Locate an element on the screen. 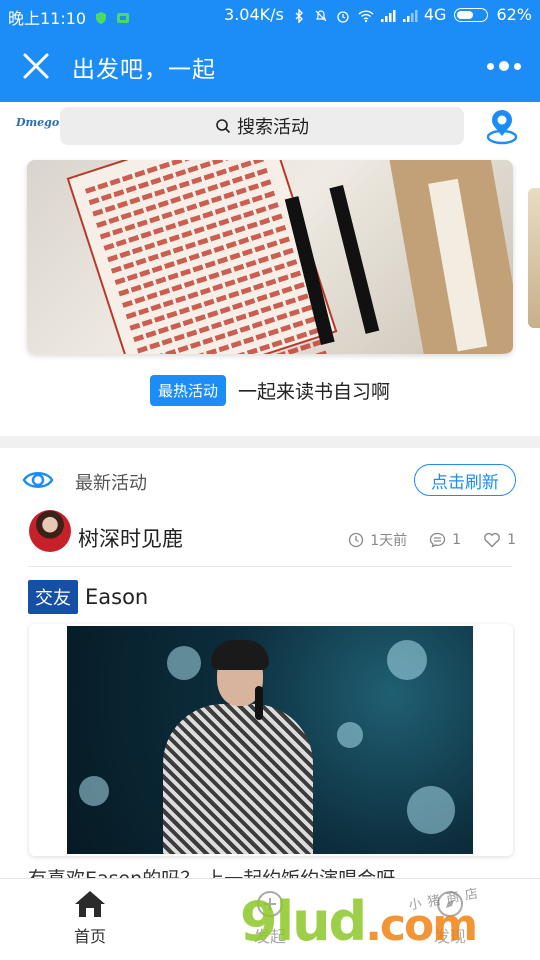  close-icon is located at coordinates (36, 66).